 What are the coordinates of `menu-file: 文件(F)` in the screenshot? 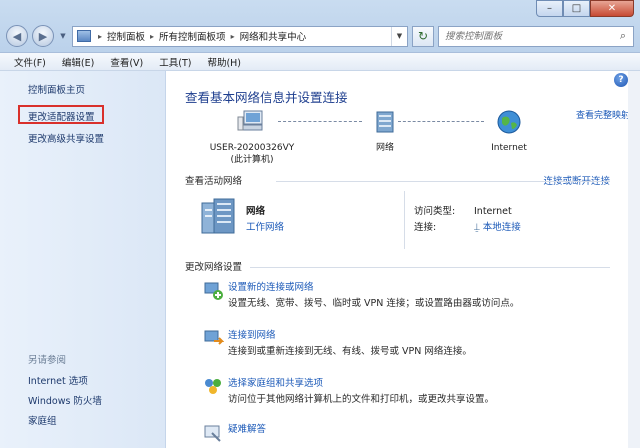 It's located at (30, 62).